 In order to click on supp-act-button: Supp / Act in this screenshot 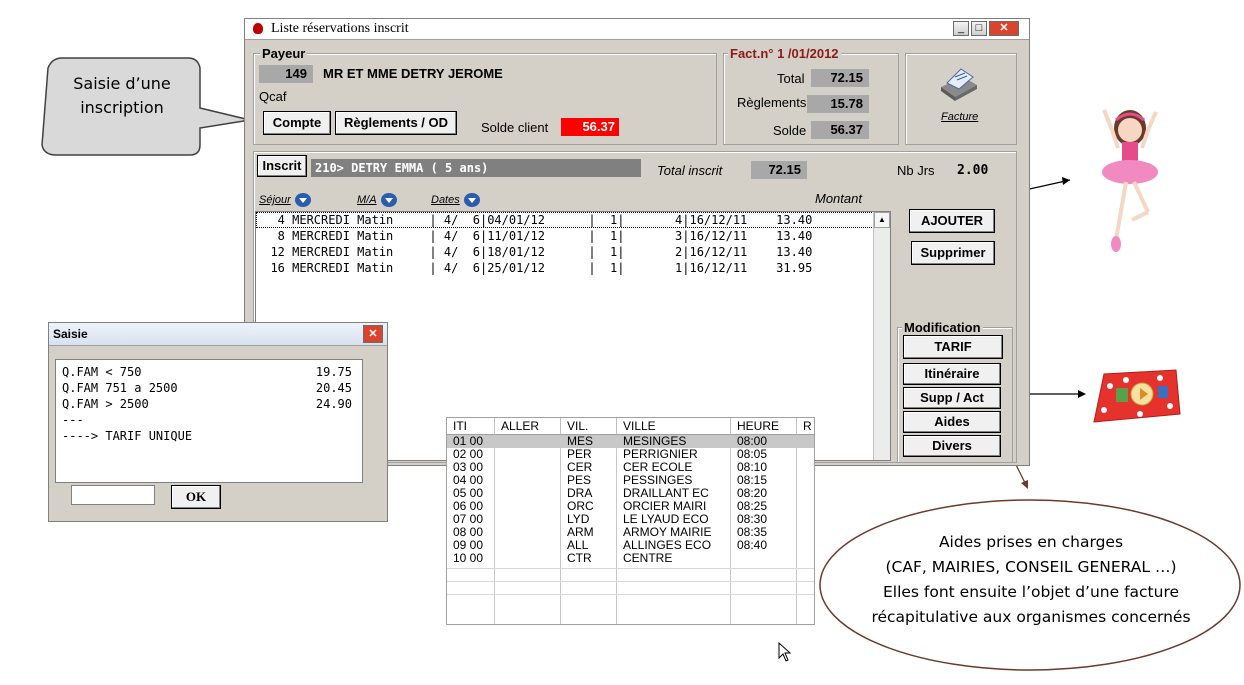, I will do `click(952, 398)`.